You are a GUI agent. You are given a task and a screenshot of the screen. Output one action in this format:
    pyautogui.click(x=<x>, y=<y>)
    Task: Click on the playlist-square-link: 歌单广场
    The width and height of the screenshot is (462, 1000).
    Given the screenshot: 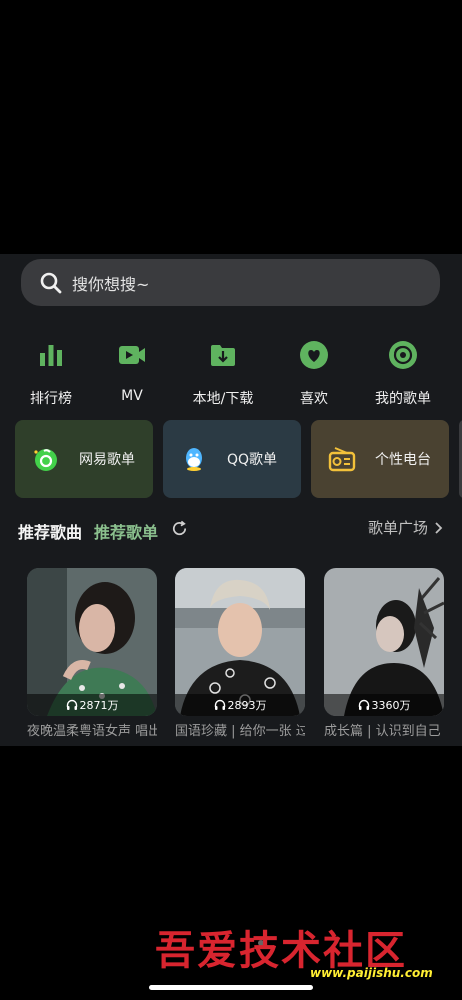 What is the action you would take?
    pyautogui.click(x=406, y=527)
    